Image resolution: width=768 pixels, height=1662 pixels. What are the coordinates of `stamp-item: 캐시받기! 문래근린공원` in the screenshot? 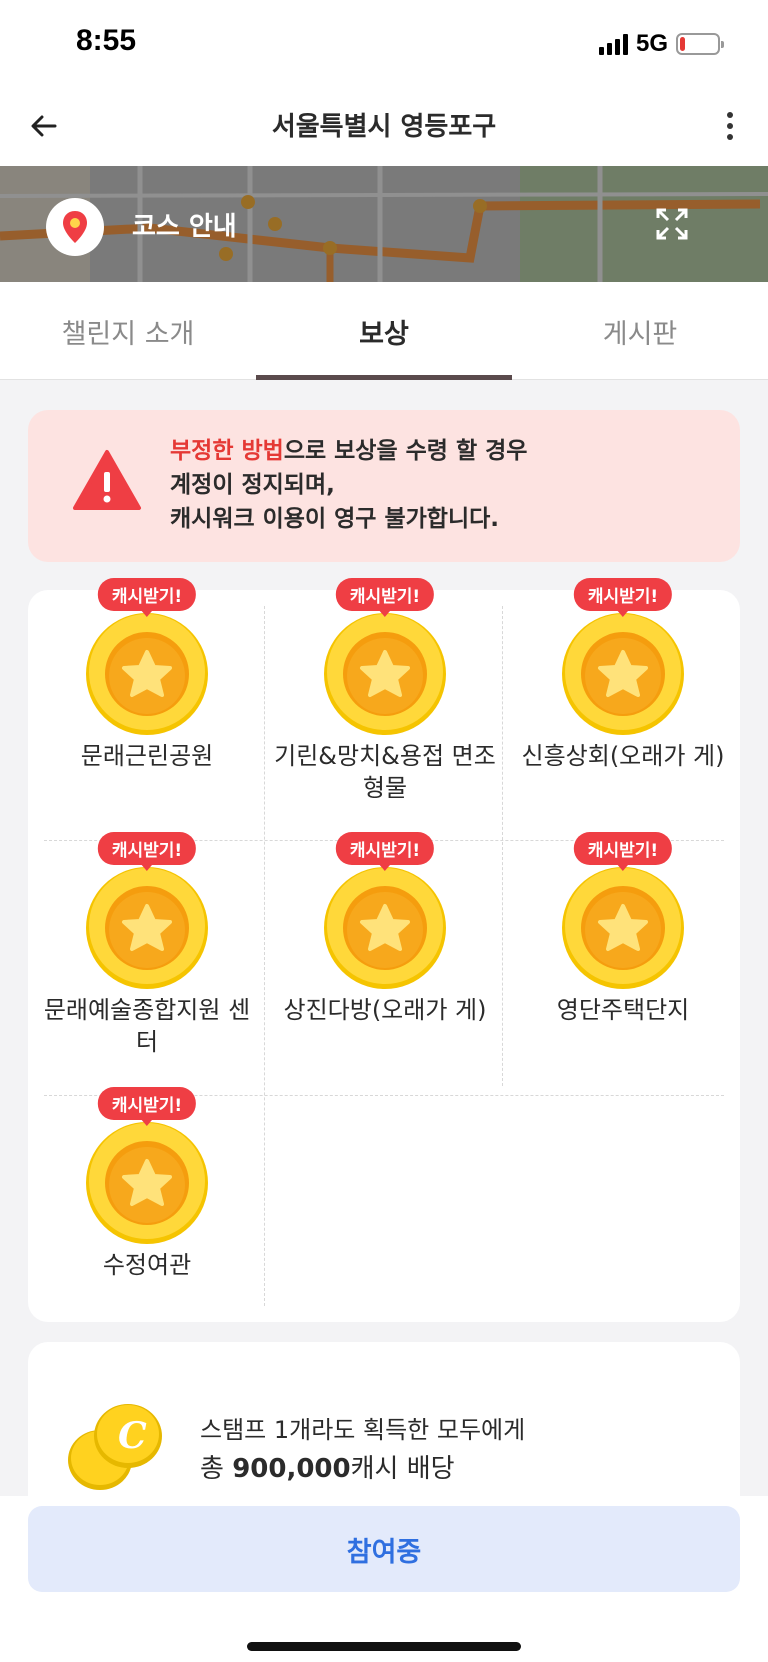 It's located at (147, 703).